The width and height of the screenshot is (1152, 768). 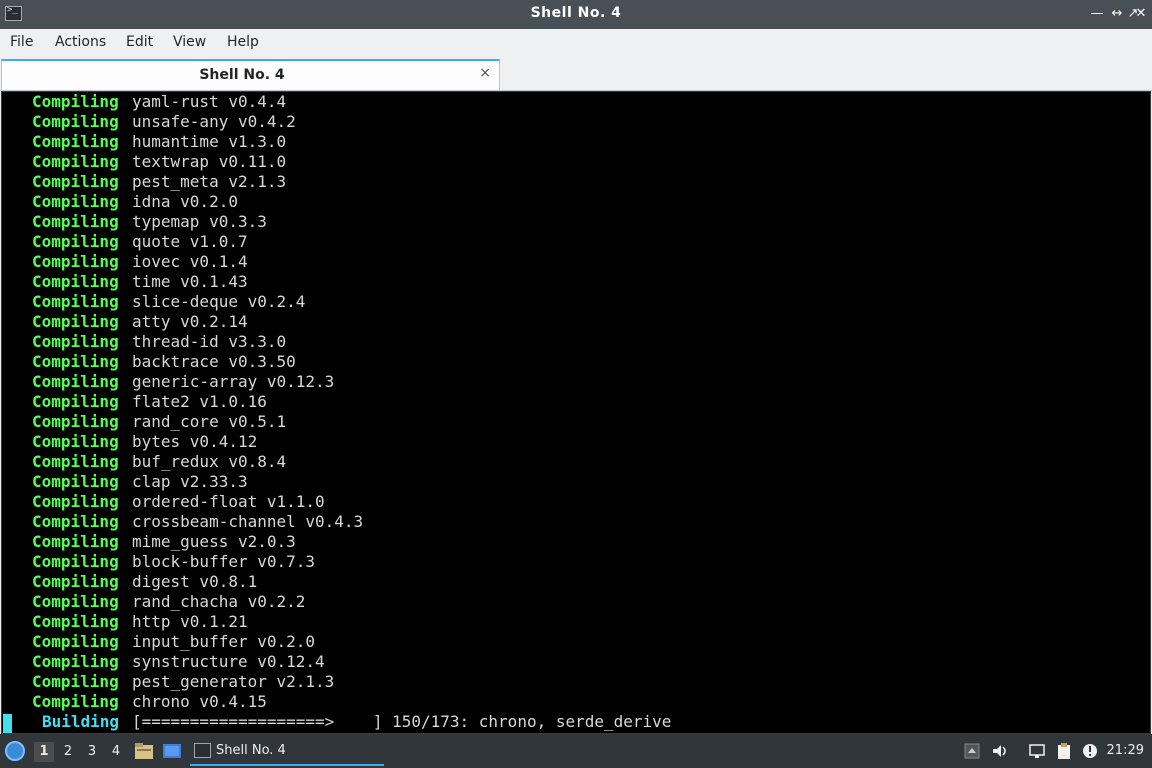 What do you see at coordinates (199, 401) in the screenshot?
I see `package-name: flate2 v1.0.16` at bounding box center [199, 401].